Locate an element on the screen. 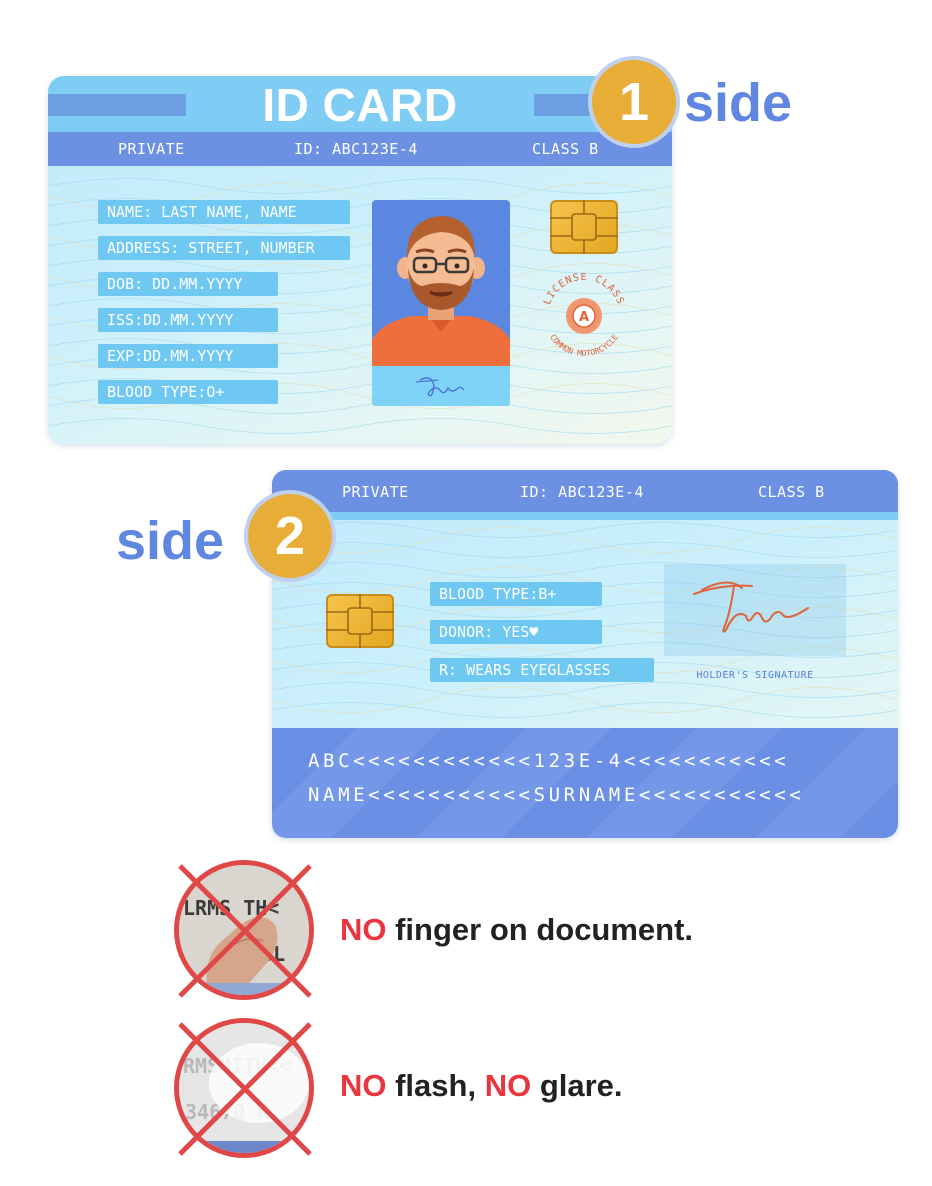 This screenshot has width=932, height=1186. stamp-letter: A is located at coordinates (584, 317).